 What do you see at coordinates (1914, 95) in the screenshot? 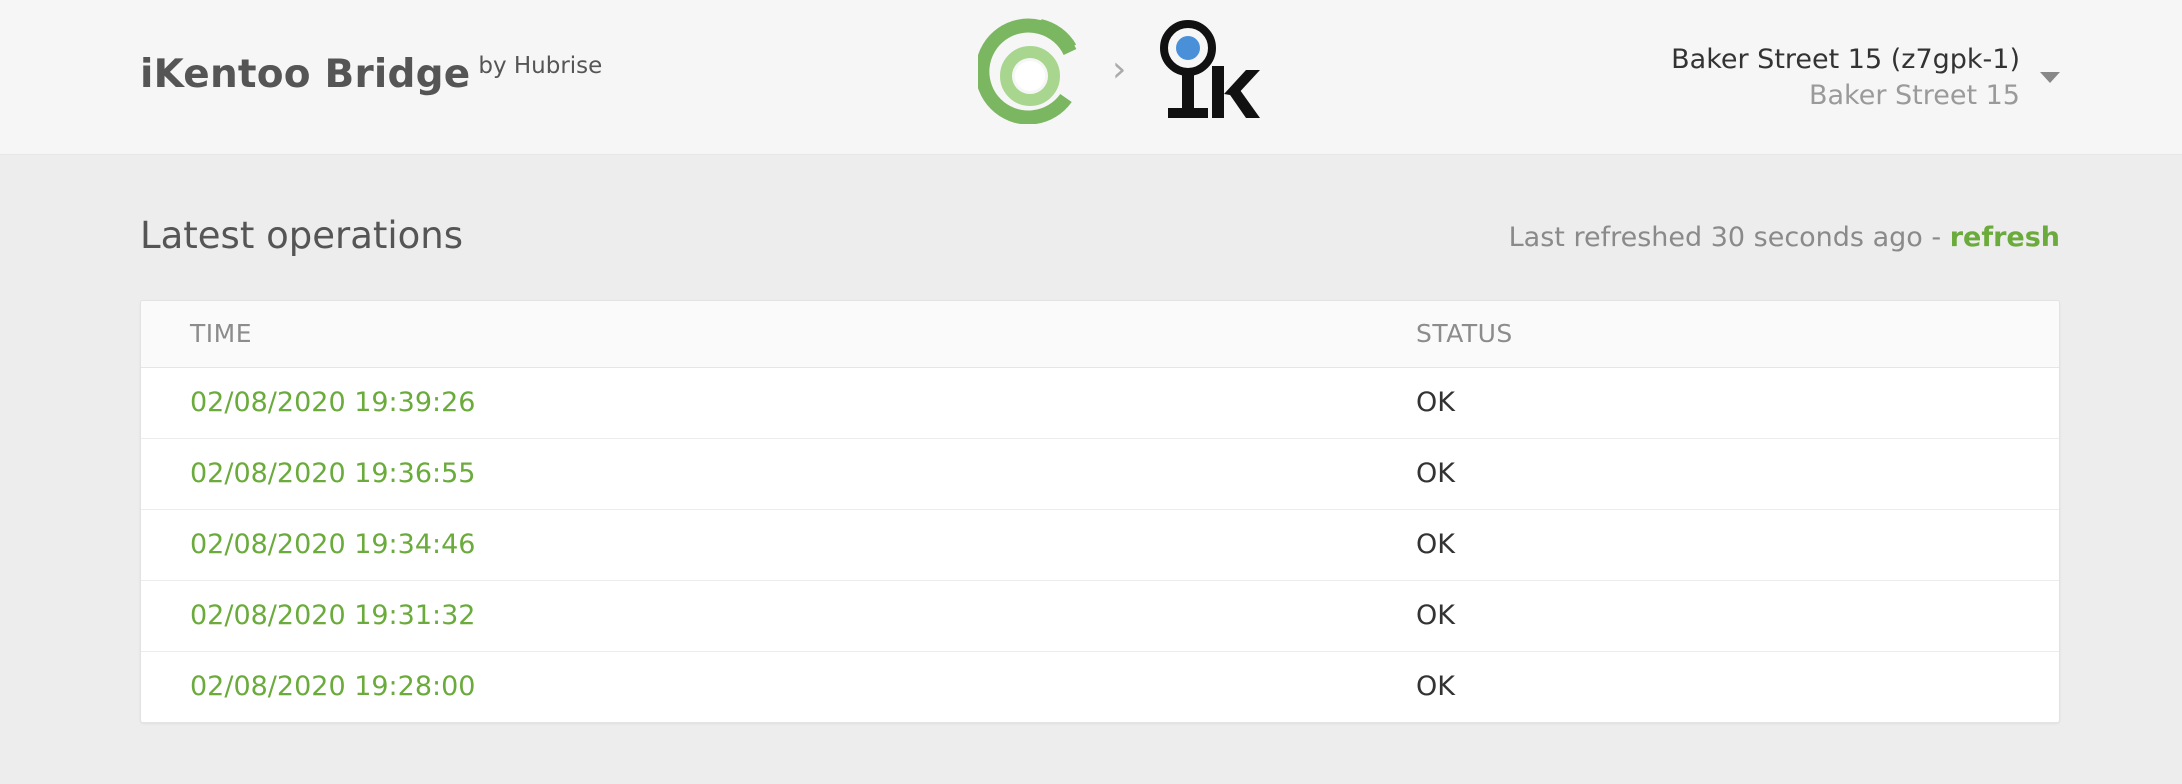
I see `location-subtitle: Baker Street 15` at bounding box center [1914, 95].